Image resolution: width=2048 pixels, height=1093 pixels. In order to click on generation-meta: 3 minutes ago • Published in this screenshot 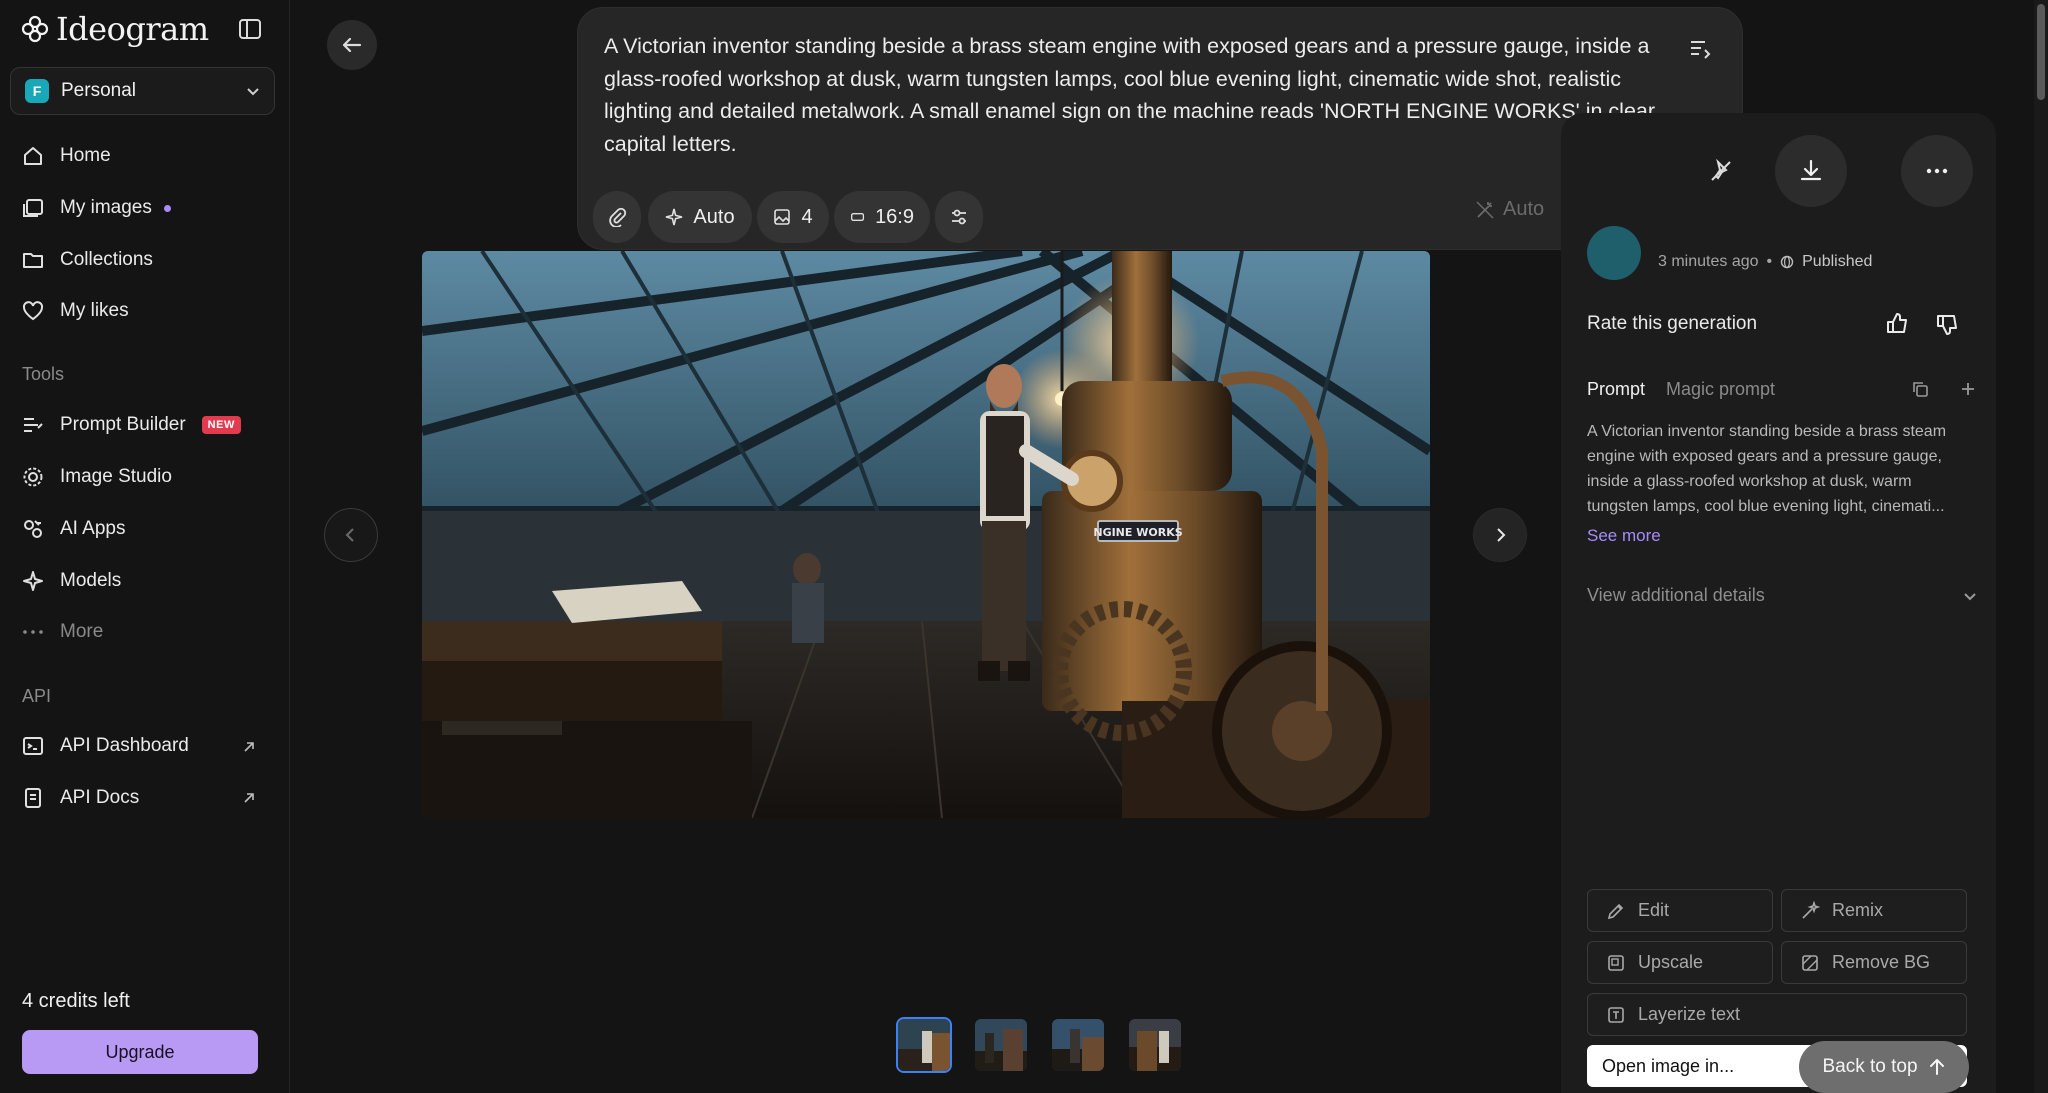, I will do `click(1765, 262)`.